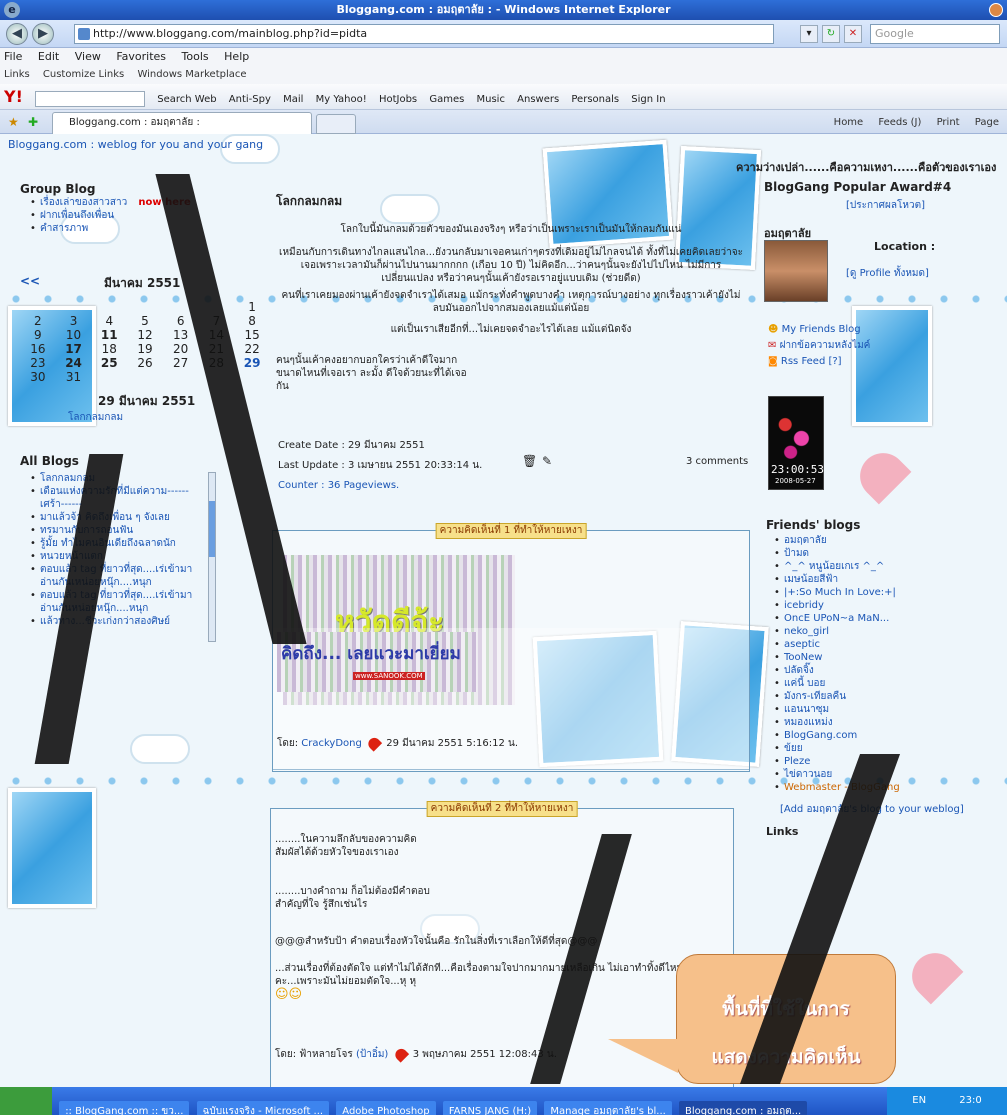 The height and width of the screenshot is (1115, 1007). I want to click on new-tab-button, so click(336, 124).